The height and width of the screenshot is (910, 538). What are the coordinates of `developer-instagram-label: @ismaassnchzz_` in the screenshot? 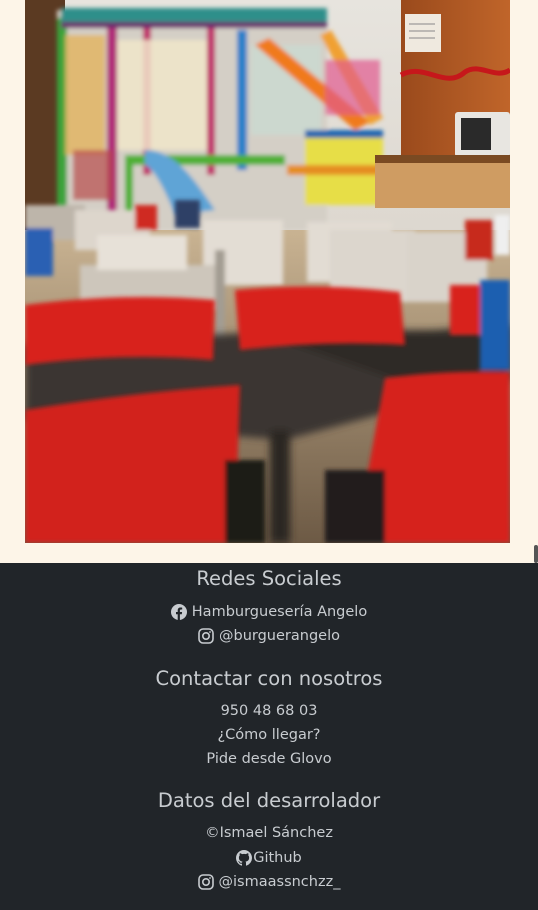 It's located at (279, 882).